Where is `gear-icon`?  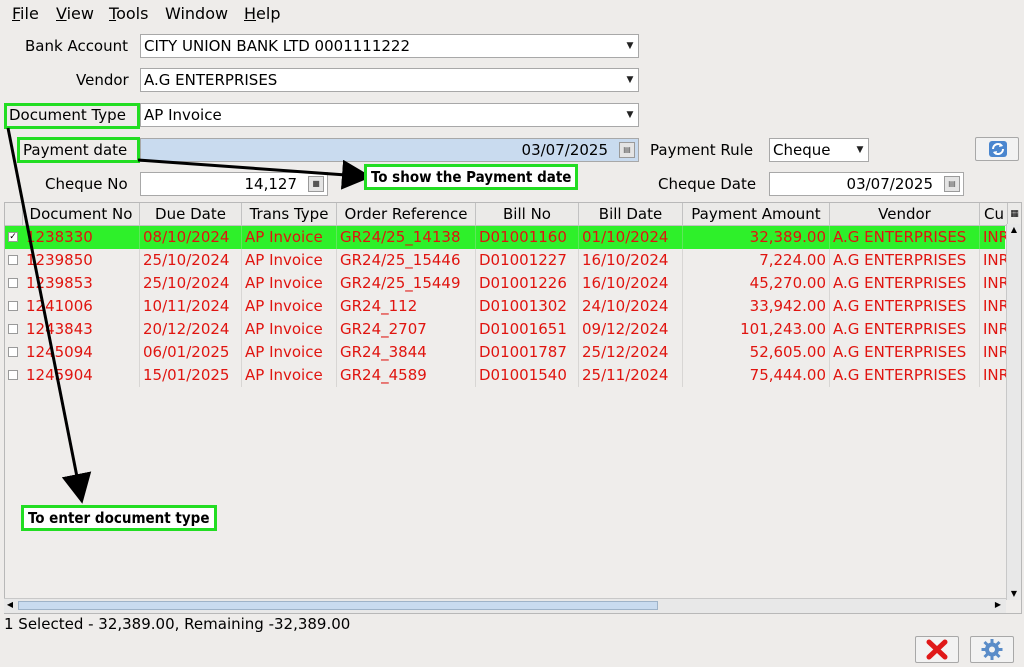 gear-icon is located at coordinates (992, 649).